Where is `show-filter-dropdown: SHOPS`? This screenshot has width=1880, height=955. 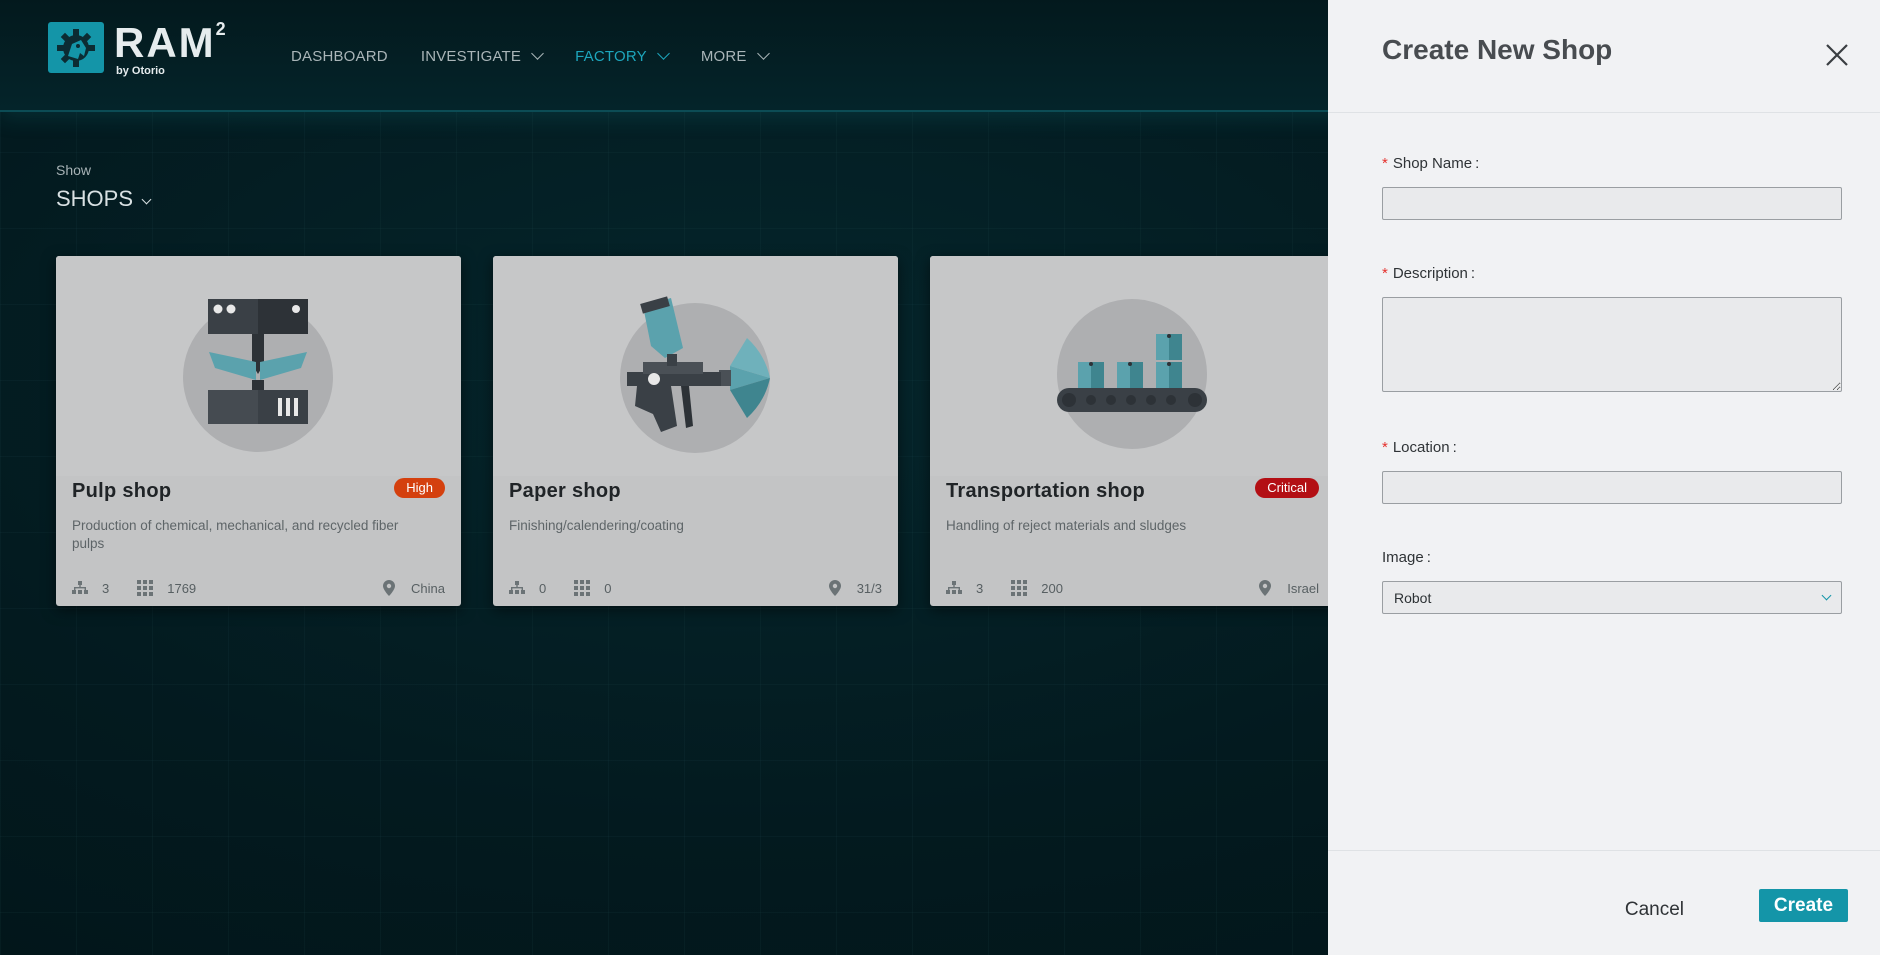 show-filter-dropdown: SHOPS is located at coordinates (104, 199).